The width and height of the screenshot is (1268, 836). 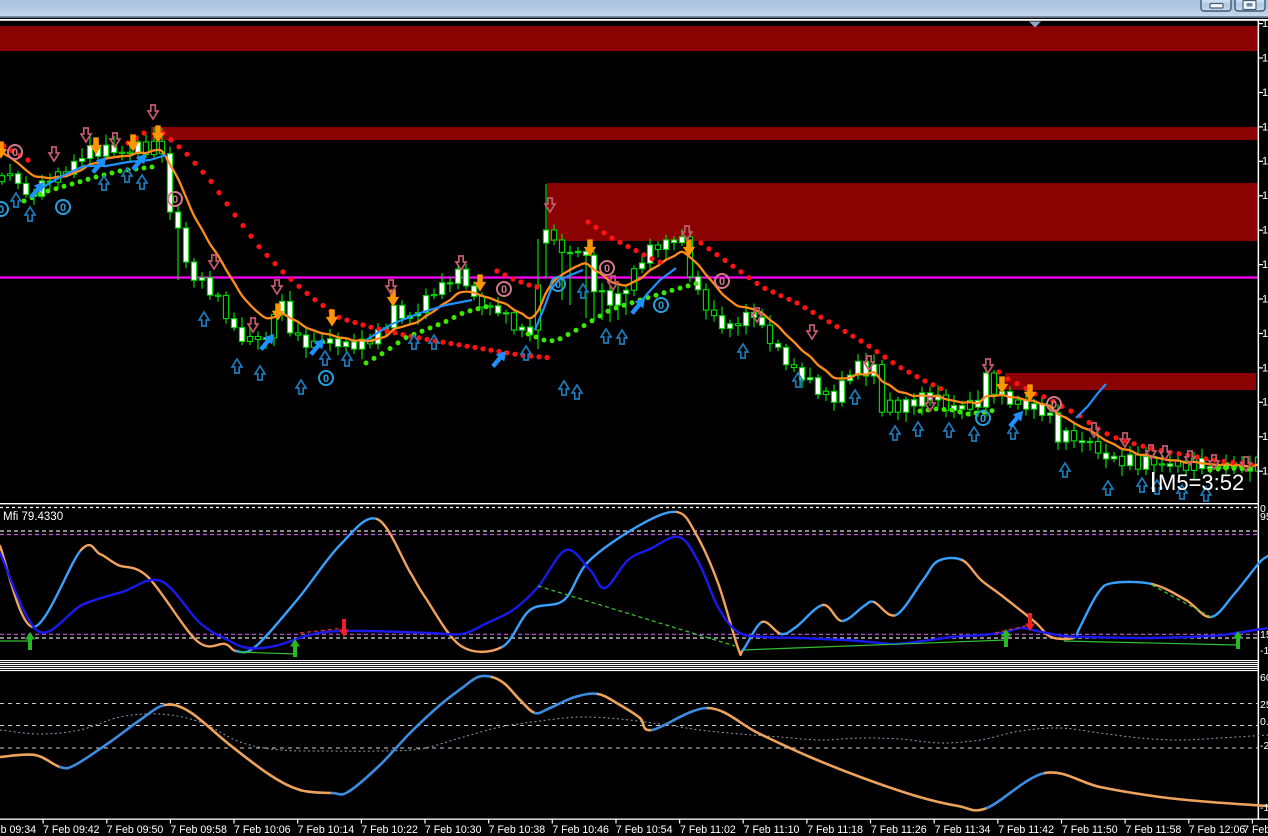 I want to click on svg-text: 7 Feb 11:50, so click(x=1090, y=830).